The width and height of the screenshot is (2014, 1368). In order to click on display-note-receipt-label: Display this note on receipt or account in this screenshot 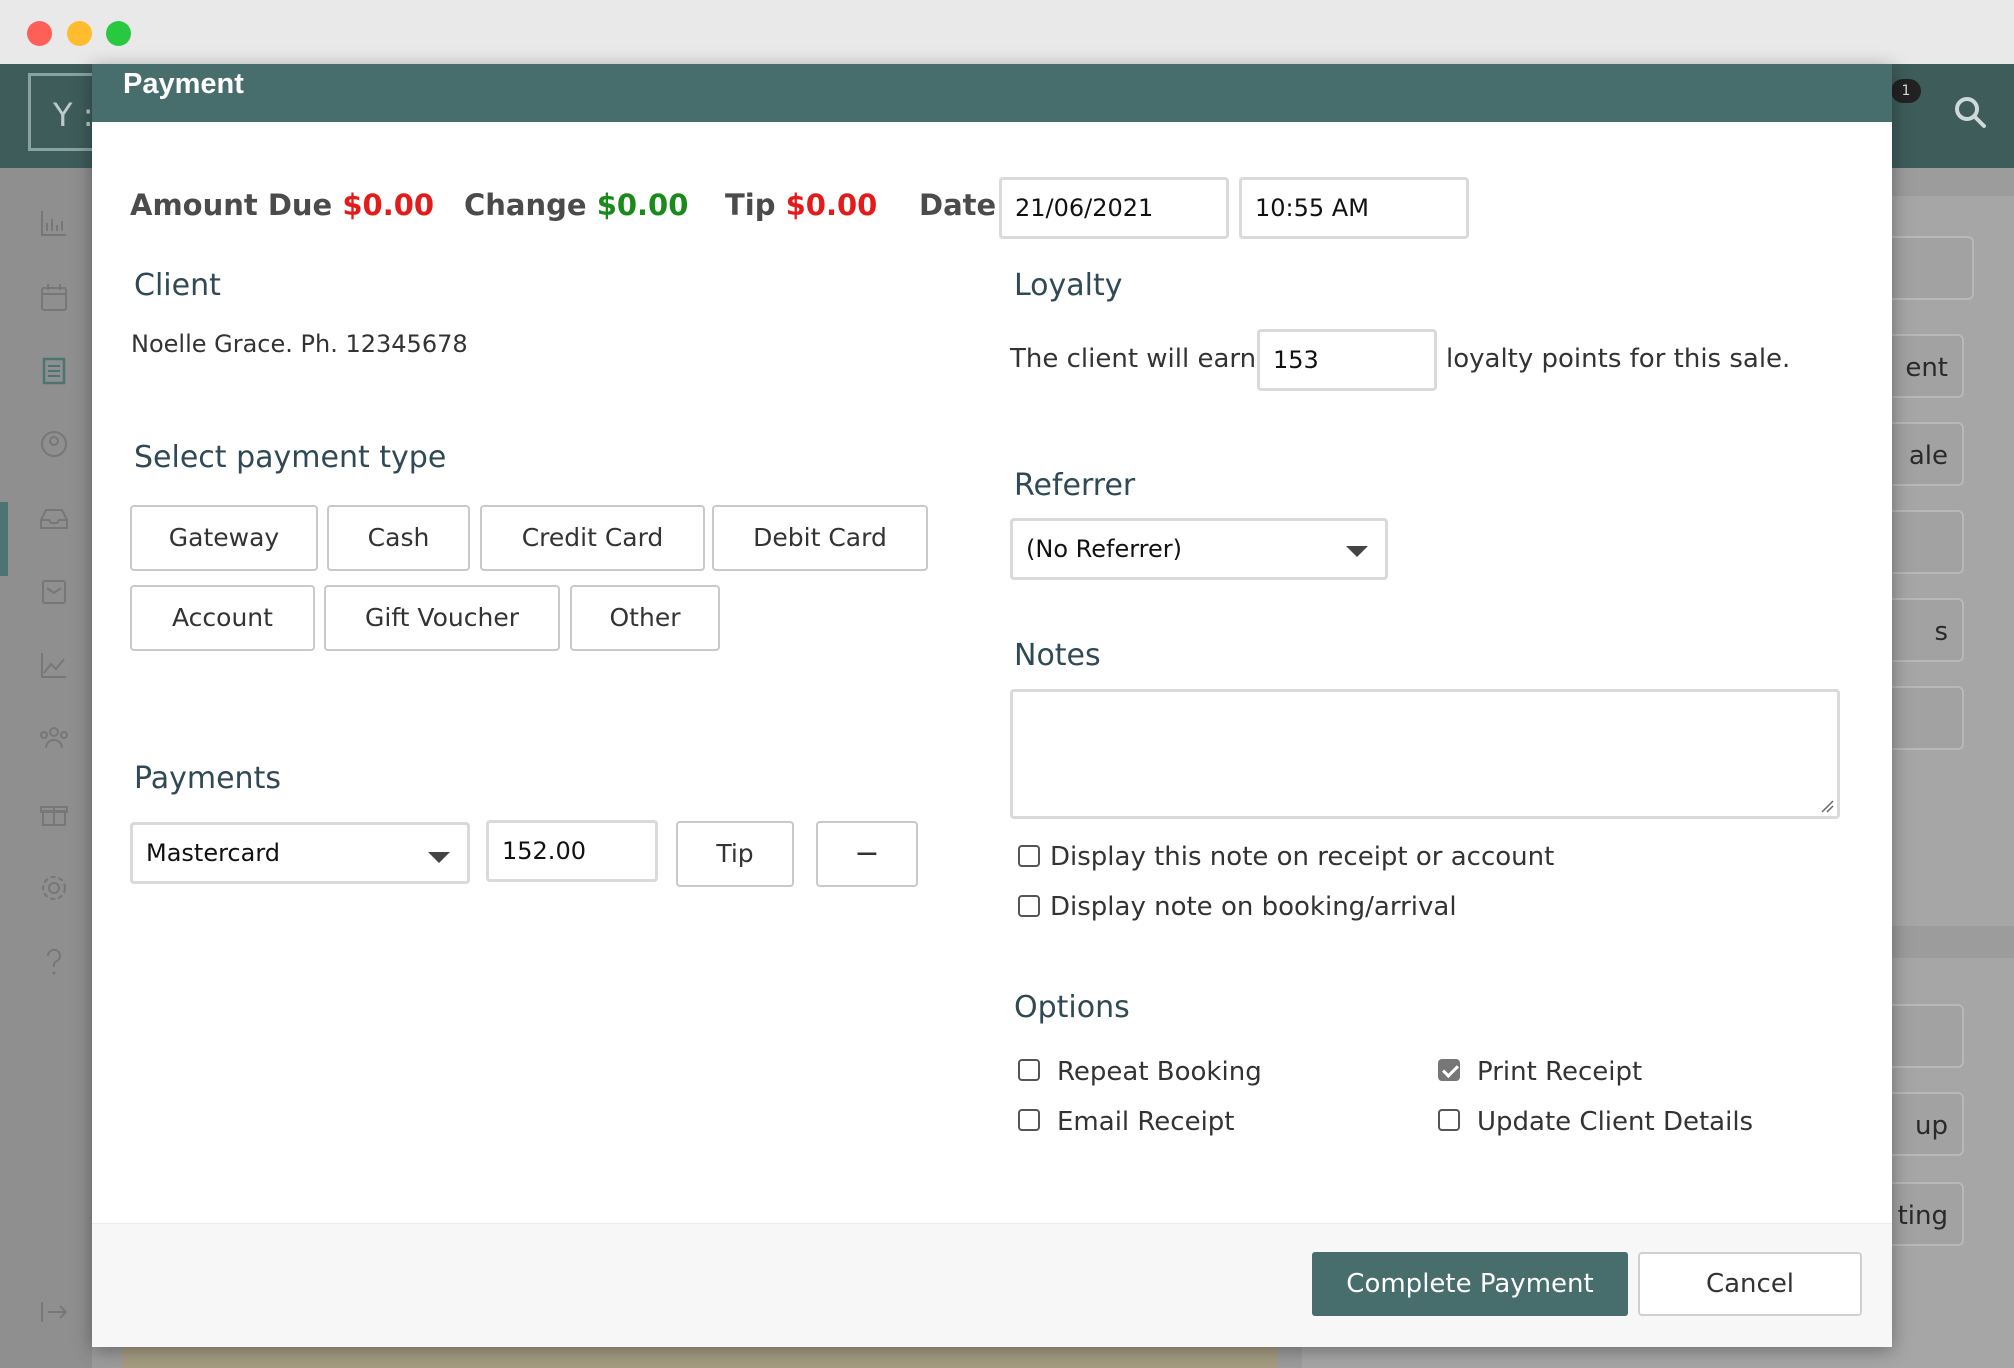, I will do `click(1302, 857)`.